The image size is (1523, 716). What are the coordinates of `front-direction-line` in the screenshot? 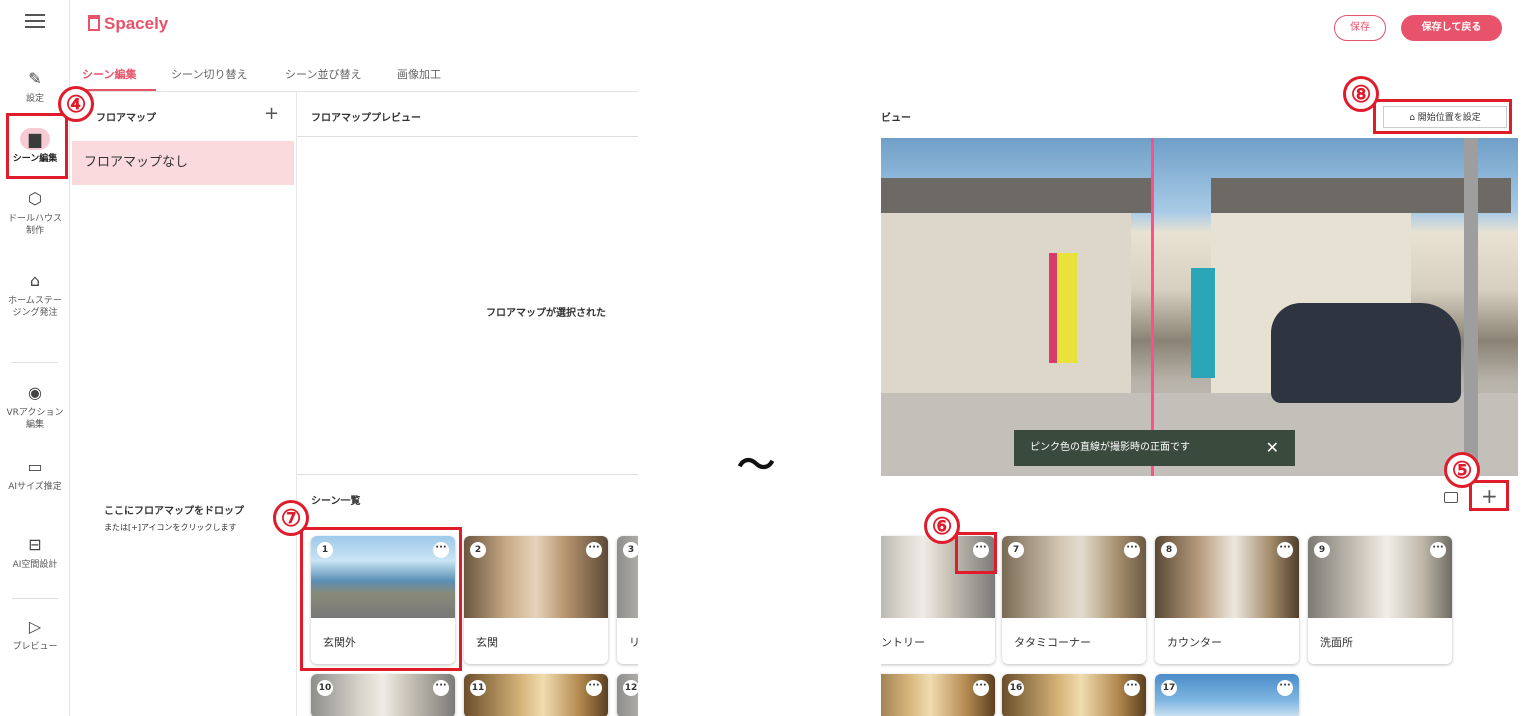 It's located at (1152, 307).